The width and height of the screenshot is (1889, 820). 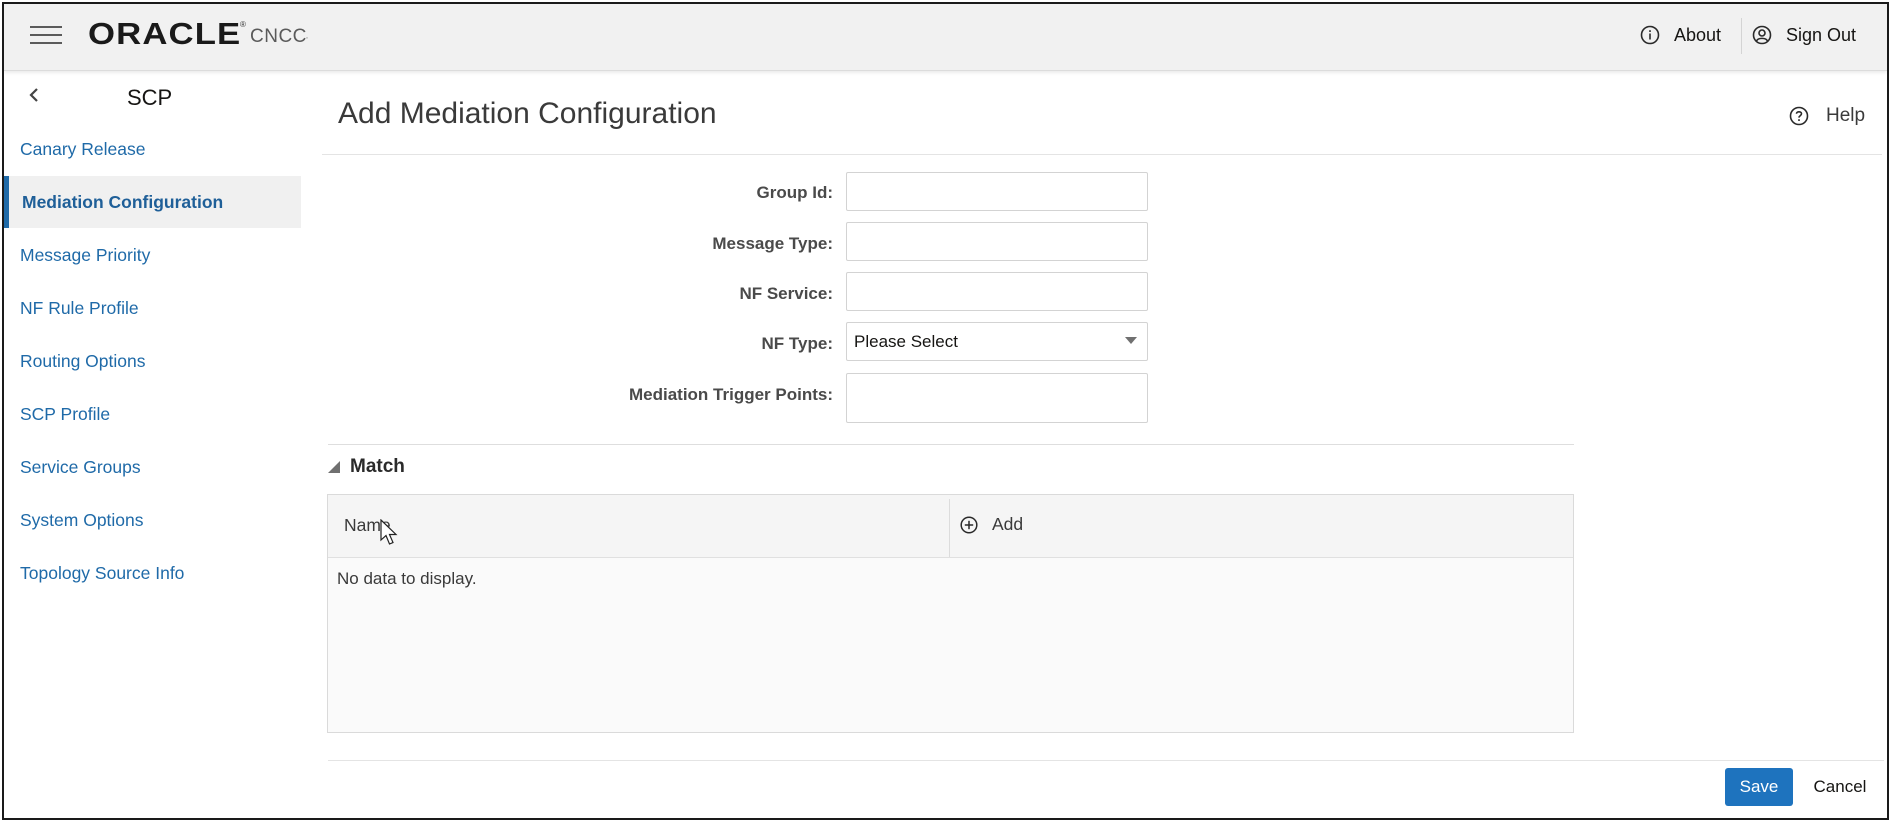 What do you see at coordinates (772, 243) in the screenshot?
I see `message-type-label: Message Type:` at bounding box center [772, 243].